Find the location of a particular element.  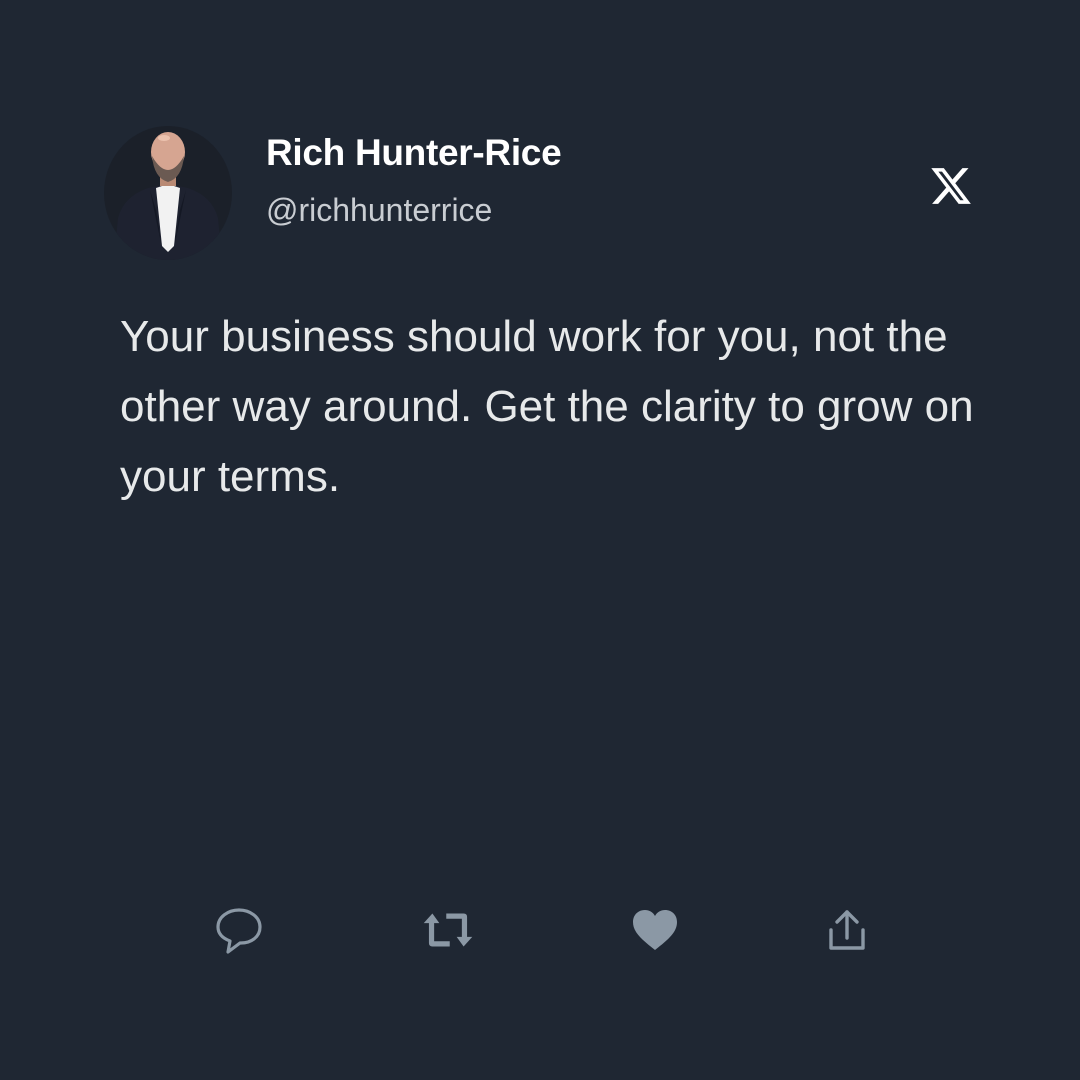

avatar-image is located at coordinates (168, 193).